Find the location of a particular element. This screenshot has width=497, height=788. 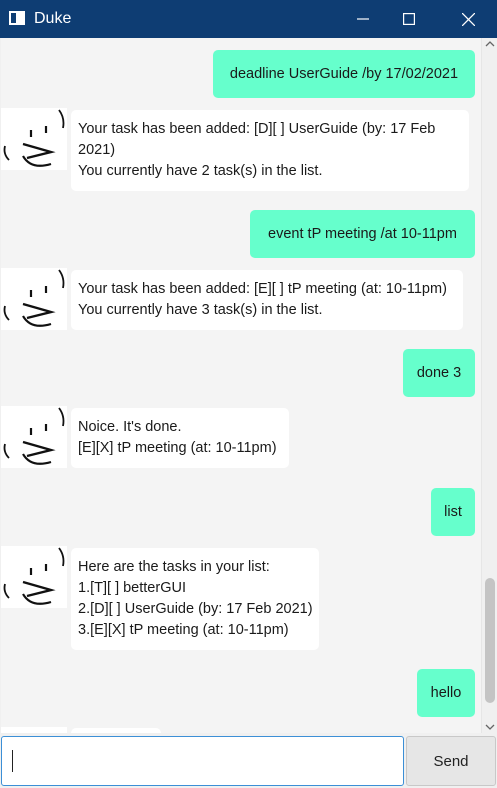

message-text: list is located at coordinates (453, 512).